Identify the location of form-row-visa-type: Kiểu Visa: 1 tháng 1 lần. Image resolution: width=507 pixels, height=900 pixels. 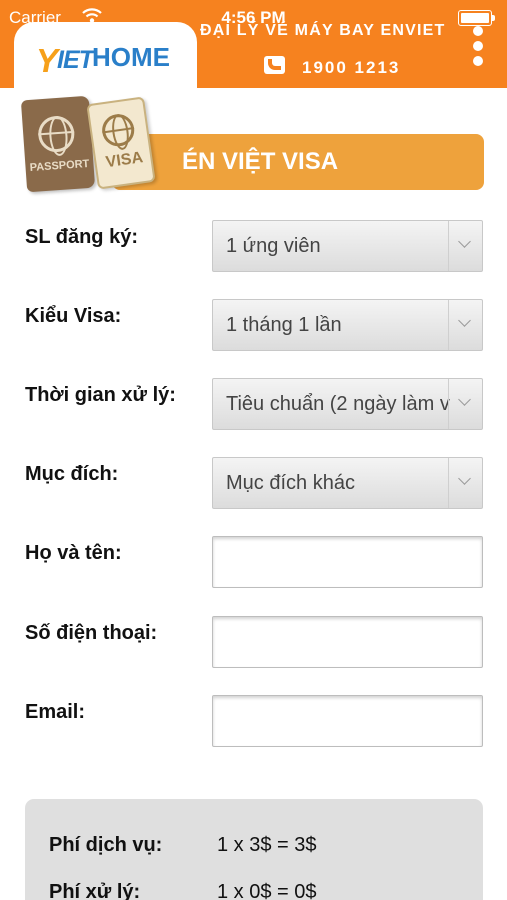
(253, 327).